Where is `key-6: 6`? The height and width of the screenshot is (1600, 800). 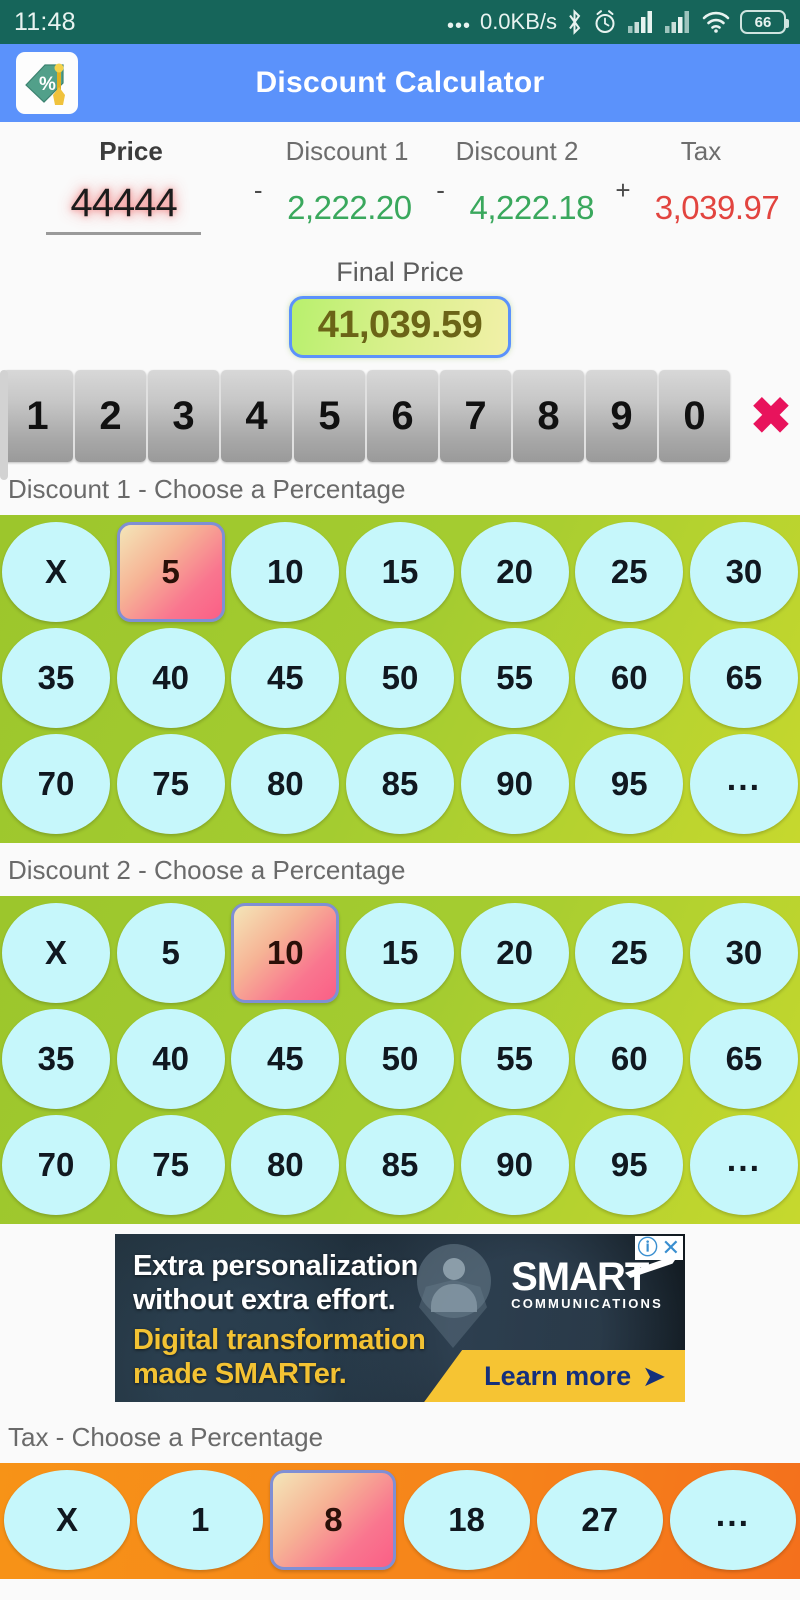 key-6: 6 is located at coordinates (402, 416).